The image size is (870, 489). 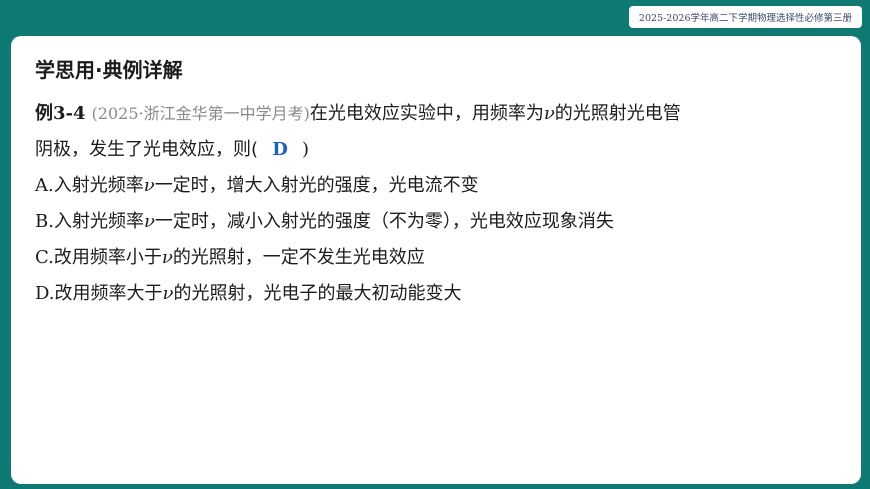 I want to click on option-letter: B., so click(x=44, y=221).